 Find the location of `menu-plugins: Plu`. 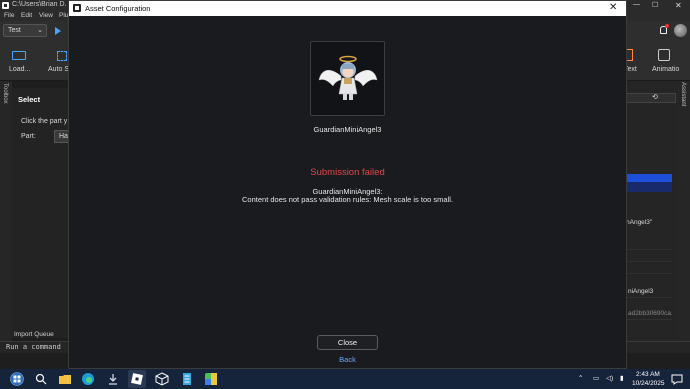

menu-plugins: Plu is located at coordinates (63, 15).